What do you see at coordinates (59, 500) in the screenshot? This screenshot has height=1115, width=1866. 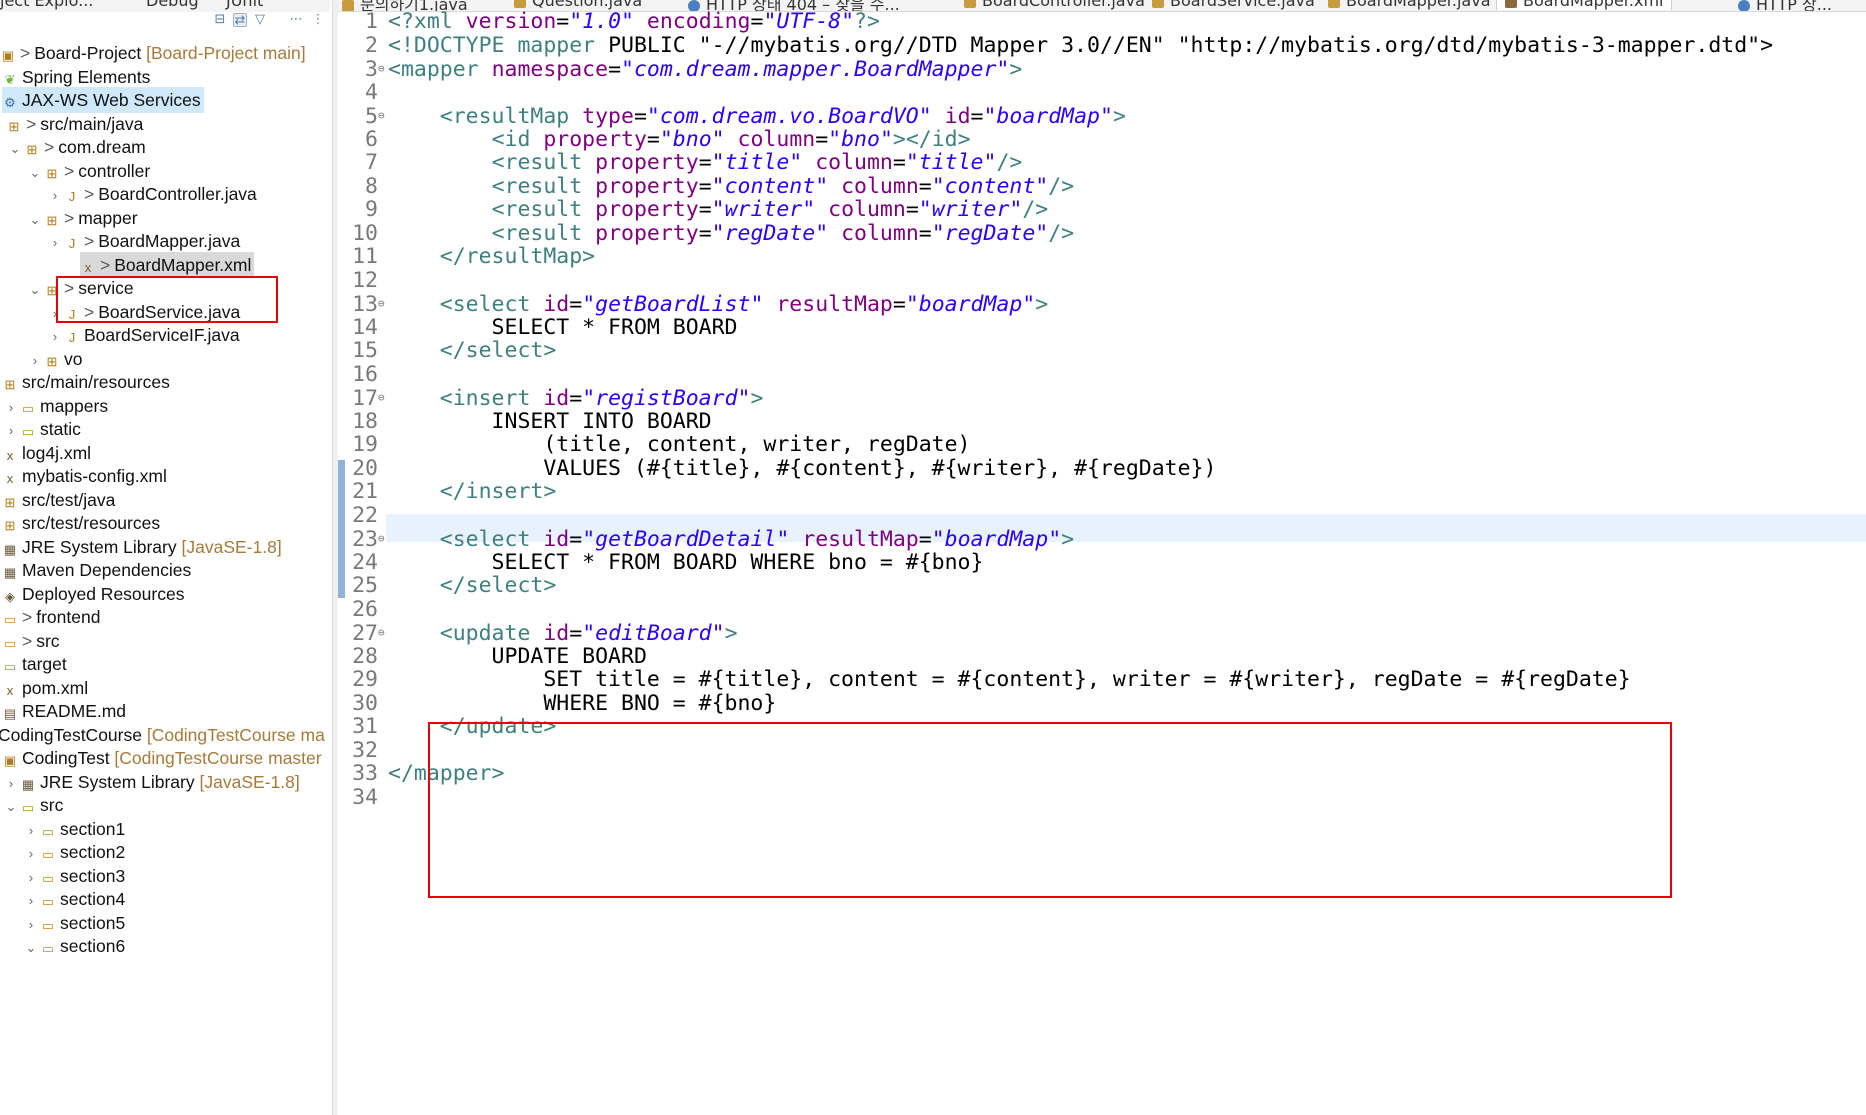 I see `tree-item: ⊞ src/test/java` at bounding box center [59, 500].